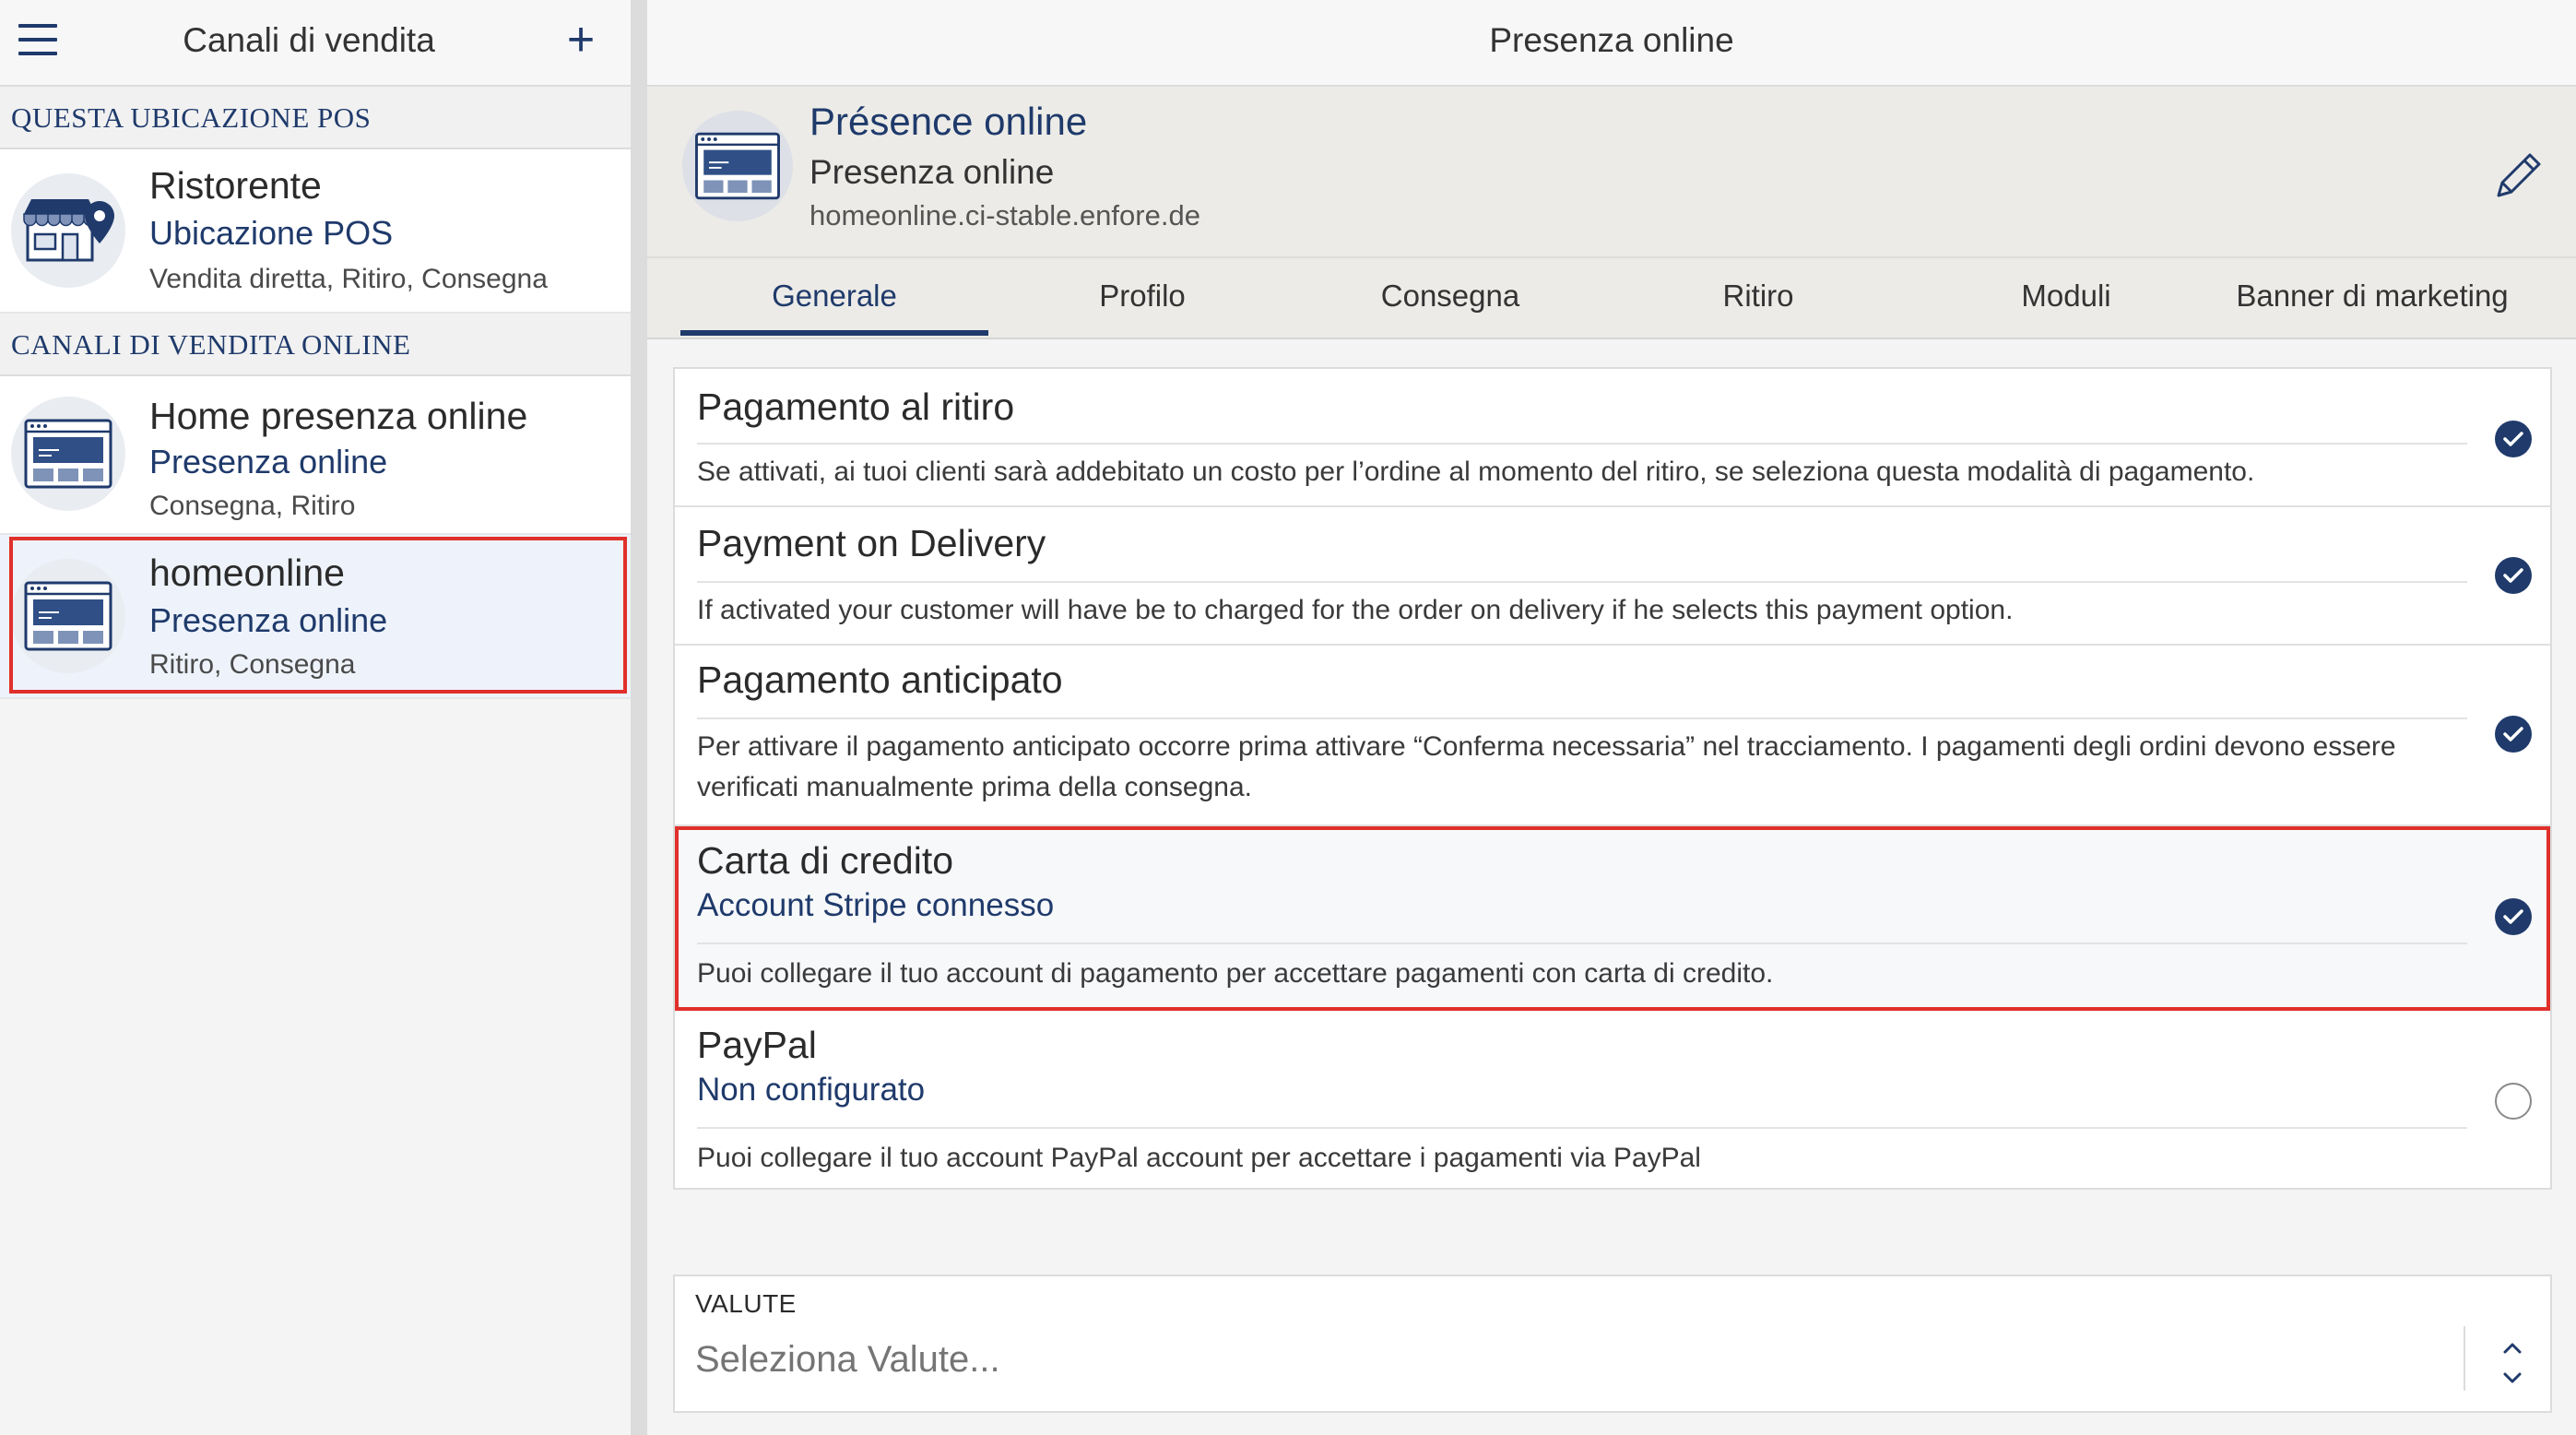 The width and height of the screenshot is (2576, 1435). What do you see at coordinates (2372, 296) in the screenshot?
I see `tab-banner-di-marketing: Banner di marketing` at bounding box center [2372, 296].